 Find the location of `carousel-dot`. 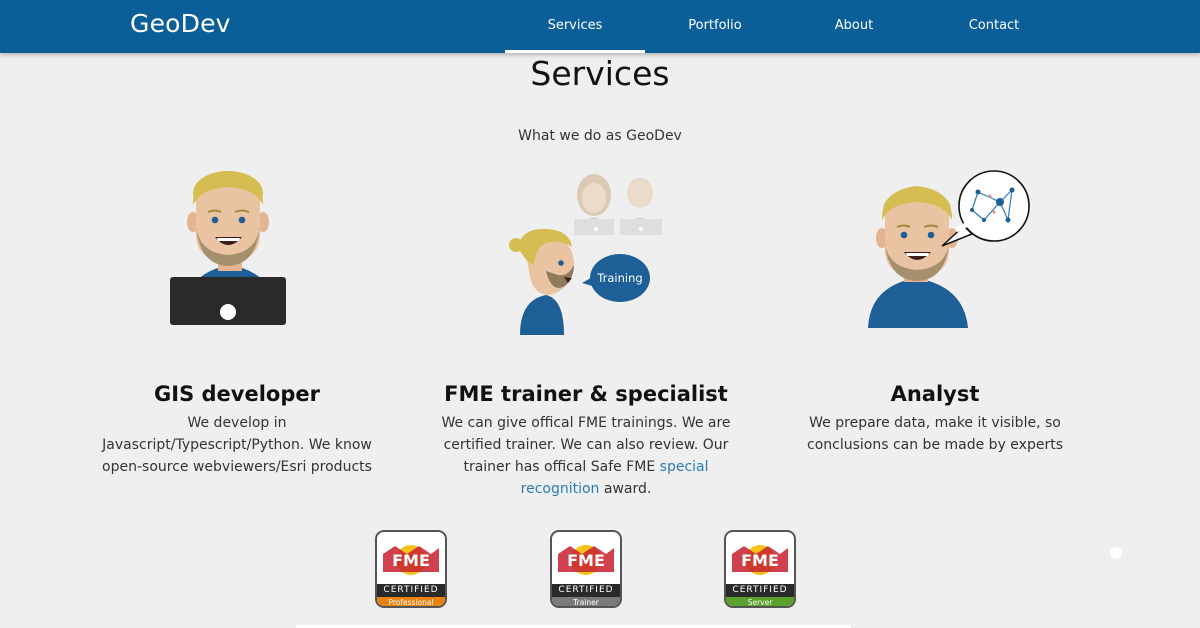

carousel-dot is located at coordinates (1116, 553).